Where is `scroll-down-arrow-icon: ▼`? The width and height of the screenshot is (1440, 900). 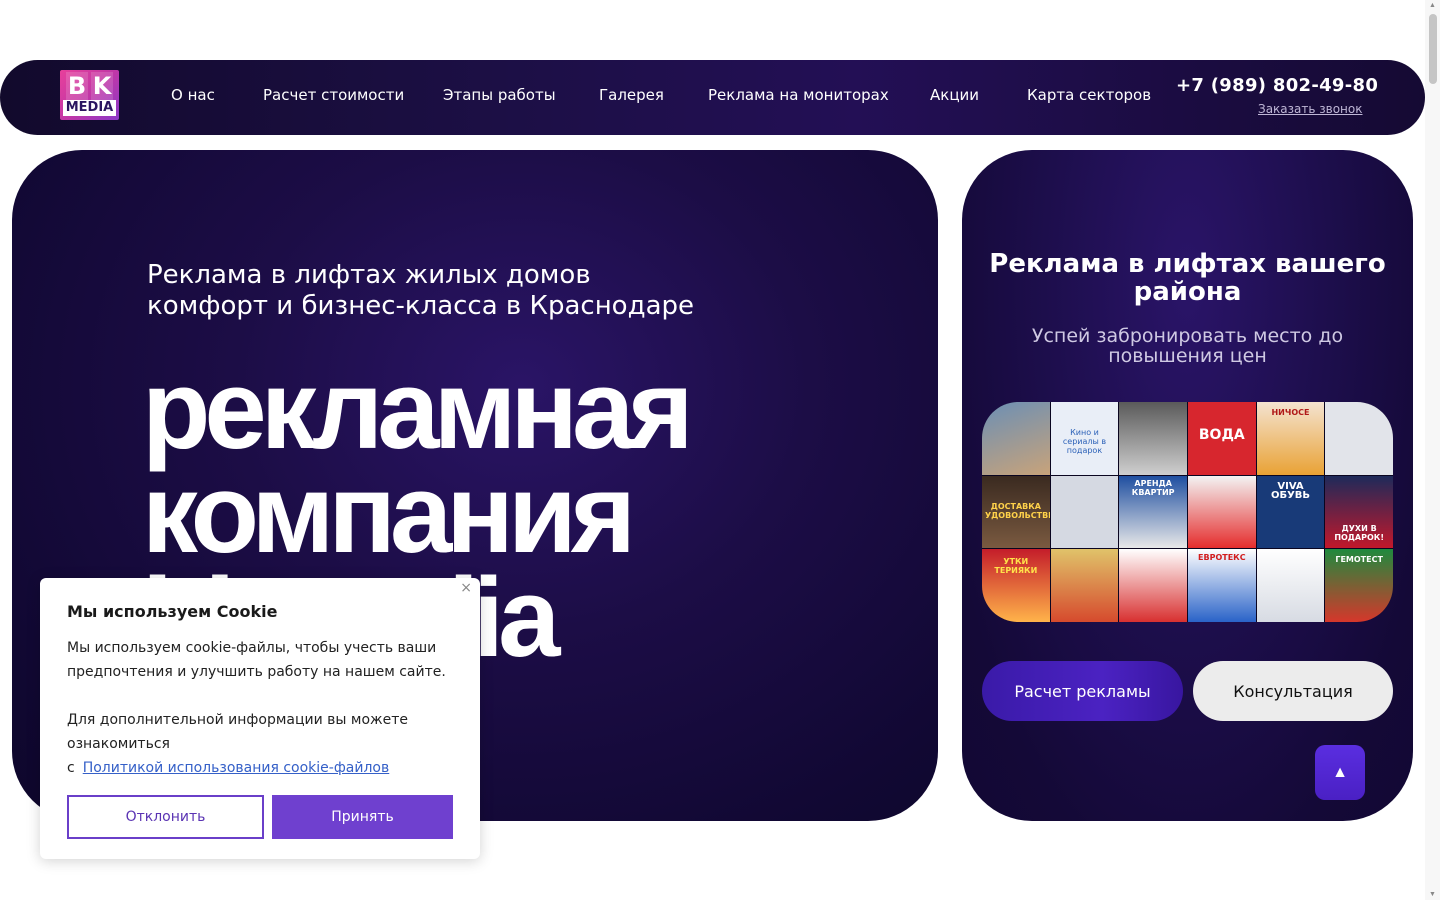 scroll-down-arrow-icon: ▼ is located at coordinates (1432, 894).